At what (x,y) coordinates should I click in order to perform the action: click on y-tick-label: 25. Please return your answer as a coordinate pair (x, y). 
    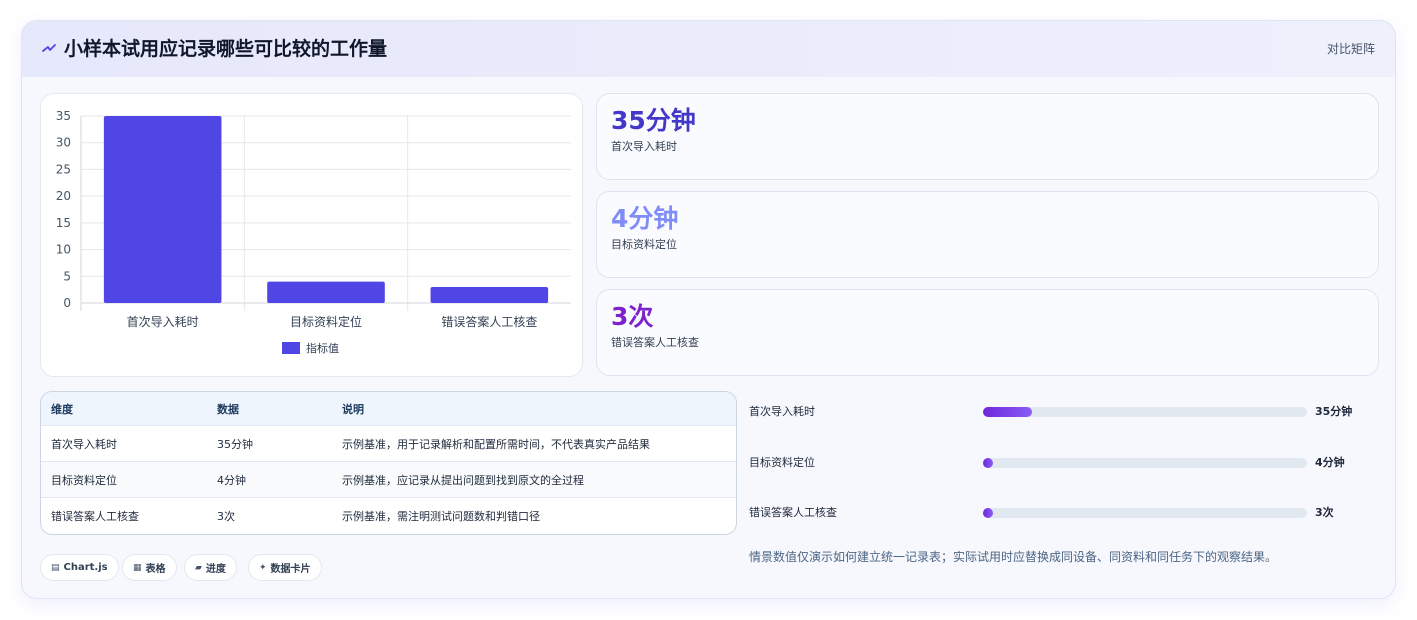
    Looking at the image, I should click on (63, 169).